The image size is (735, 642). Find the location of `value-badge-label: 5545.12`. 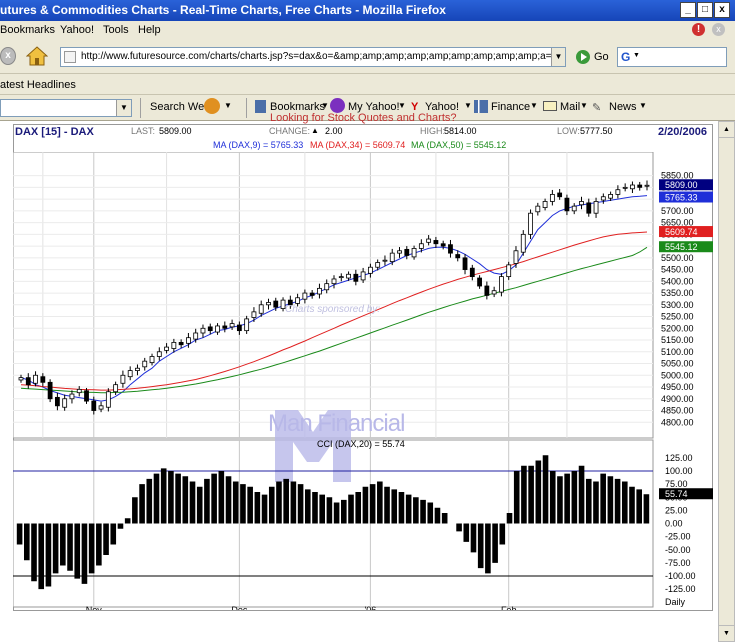

value-badge-label: 5545.12 is located at coordinates (681, 247).